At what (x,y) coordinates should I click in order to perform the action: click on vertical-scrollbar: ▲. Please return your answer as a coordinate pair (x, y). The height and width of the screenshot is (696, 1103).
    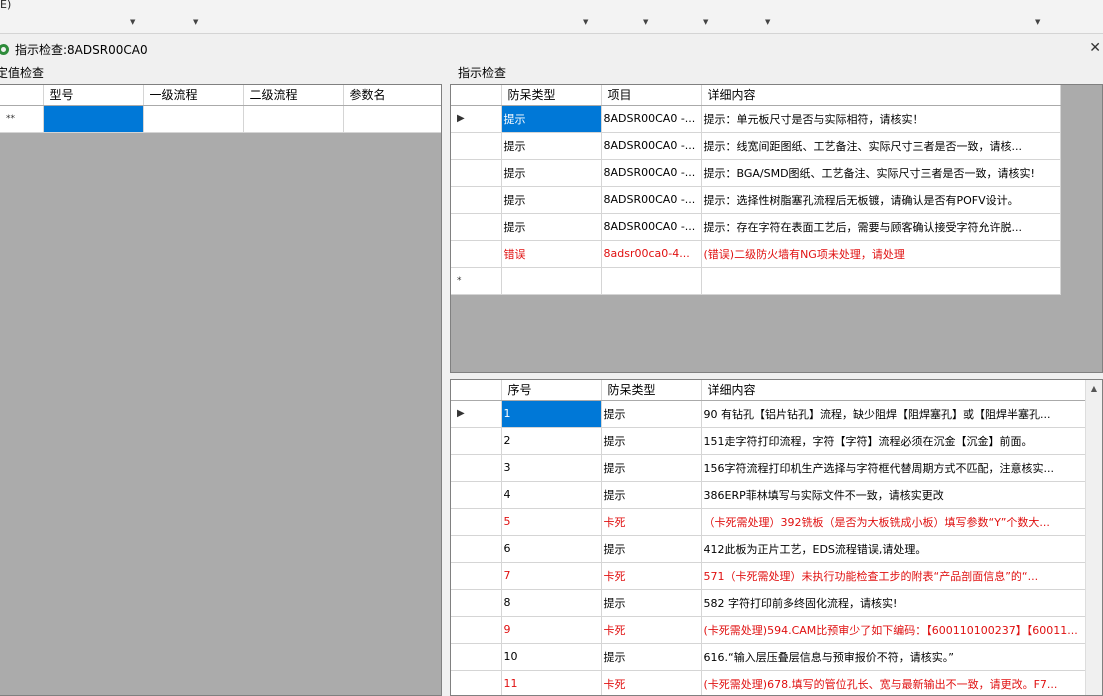
    Looking at the image, I should click on (1093, 537).